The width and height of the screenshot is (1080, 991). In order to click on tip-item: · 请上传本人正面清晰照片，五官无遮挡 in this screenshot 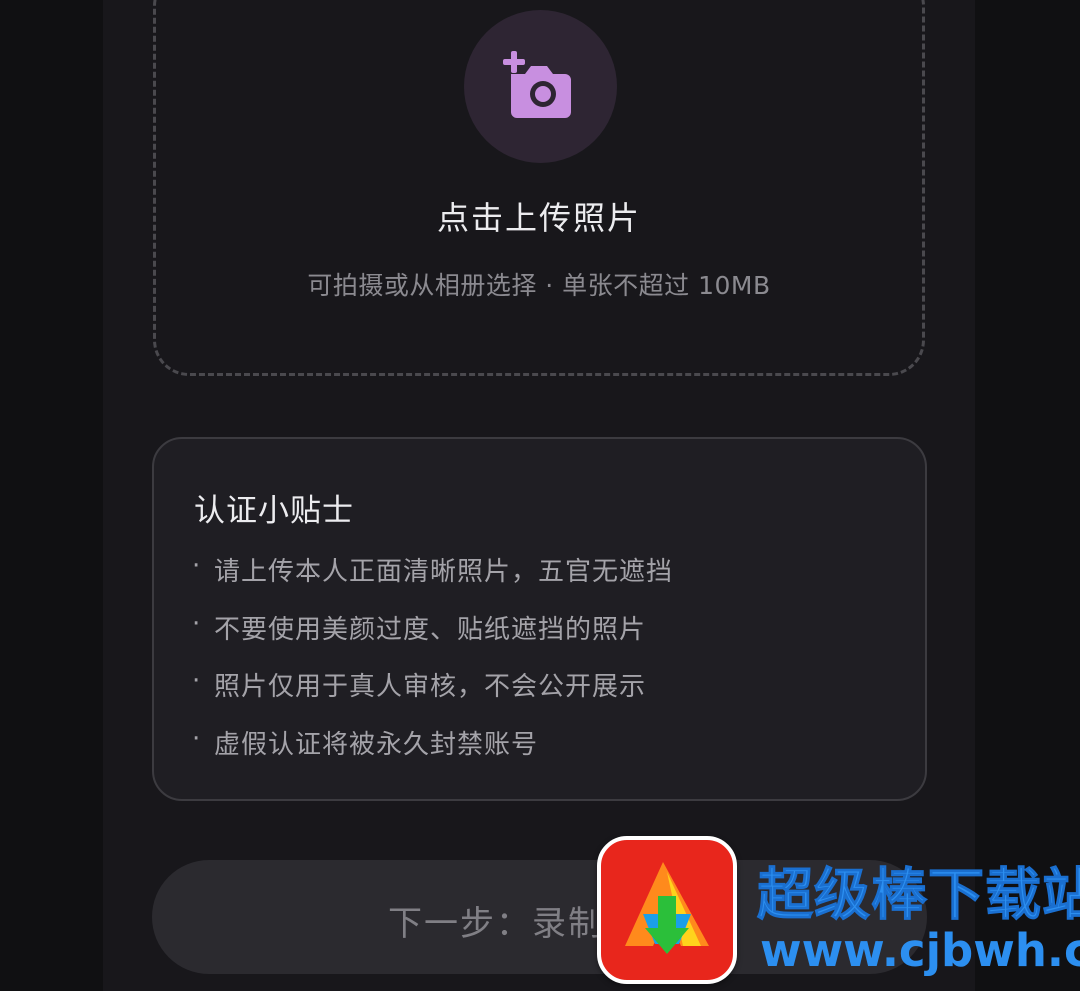, I will do `click(432, 580)`.